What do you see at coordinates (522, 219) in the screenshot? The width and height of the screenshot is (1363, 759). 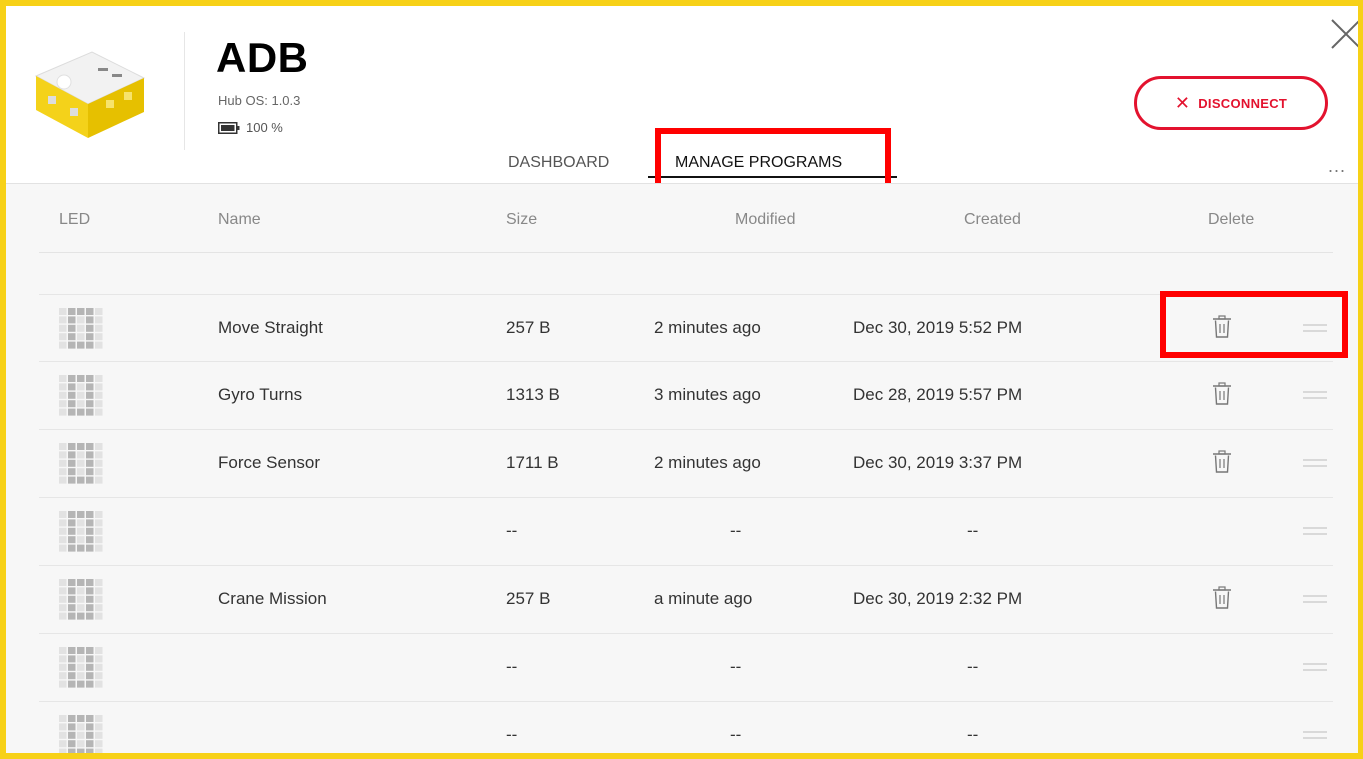 I see `col-header-size: Size` at bounding box center [522, 219].